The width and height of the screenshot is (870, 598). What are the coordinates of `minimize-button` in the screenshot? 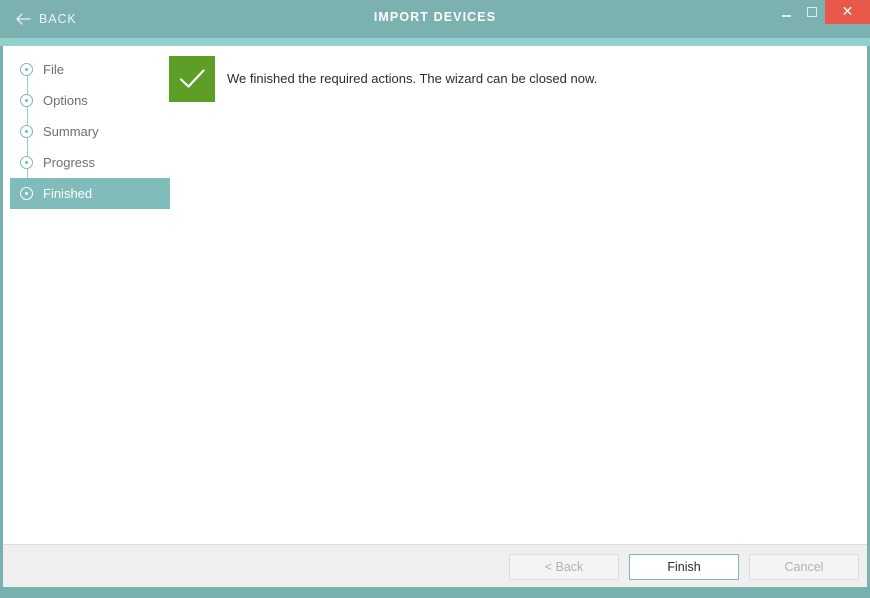 It's located at (786, 12).